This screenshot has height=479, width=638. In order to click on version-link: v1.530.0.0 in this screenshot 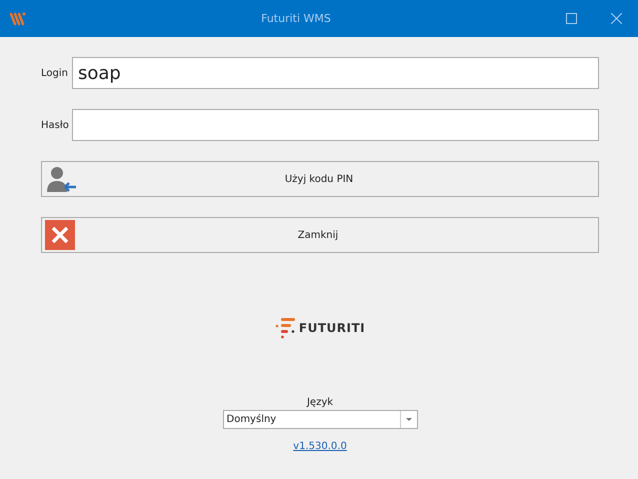, I will do `click(320, 446)`.